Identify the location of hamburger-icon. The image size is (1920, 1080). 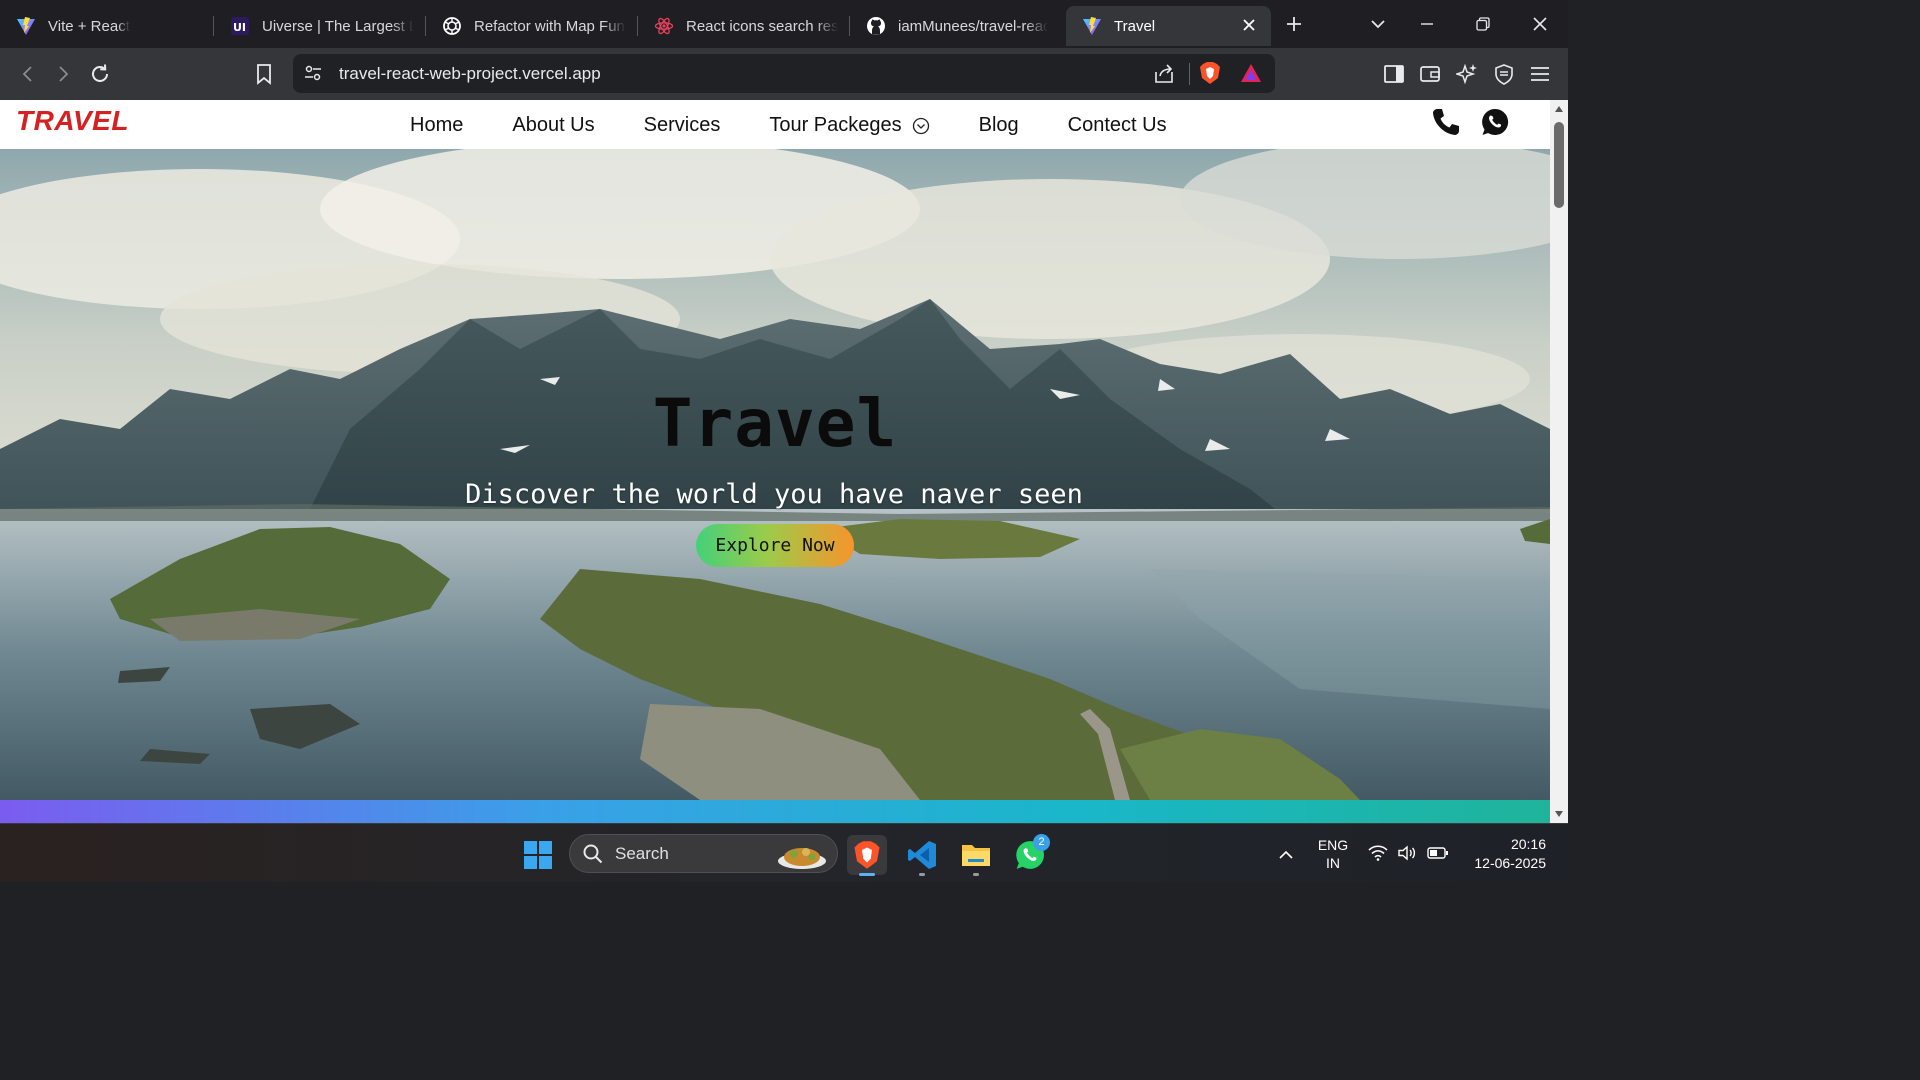
(1540, 74).